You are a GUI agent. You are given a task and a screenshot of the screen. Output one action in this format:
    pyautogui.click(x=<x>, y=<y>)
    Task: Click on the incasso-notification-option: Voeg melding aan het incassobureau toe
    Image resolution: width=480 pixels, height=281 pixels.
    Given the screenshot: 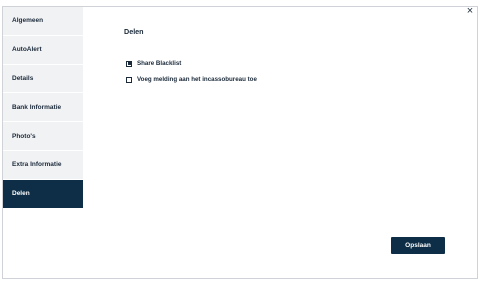 What is the action you would take?
    pyautogui.click(x=191, y=79)
    